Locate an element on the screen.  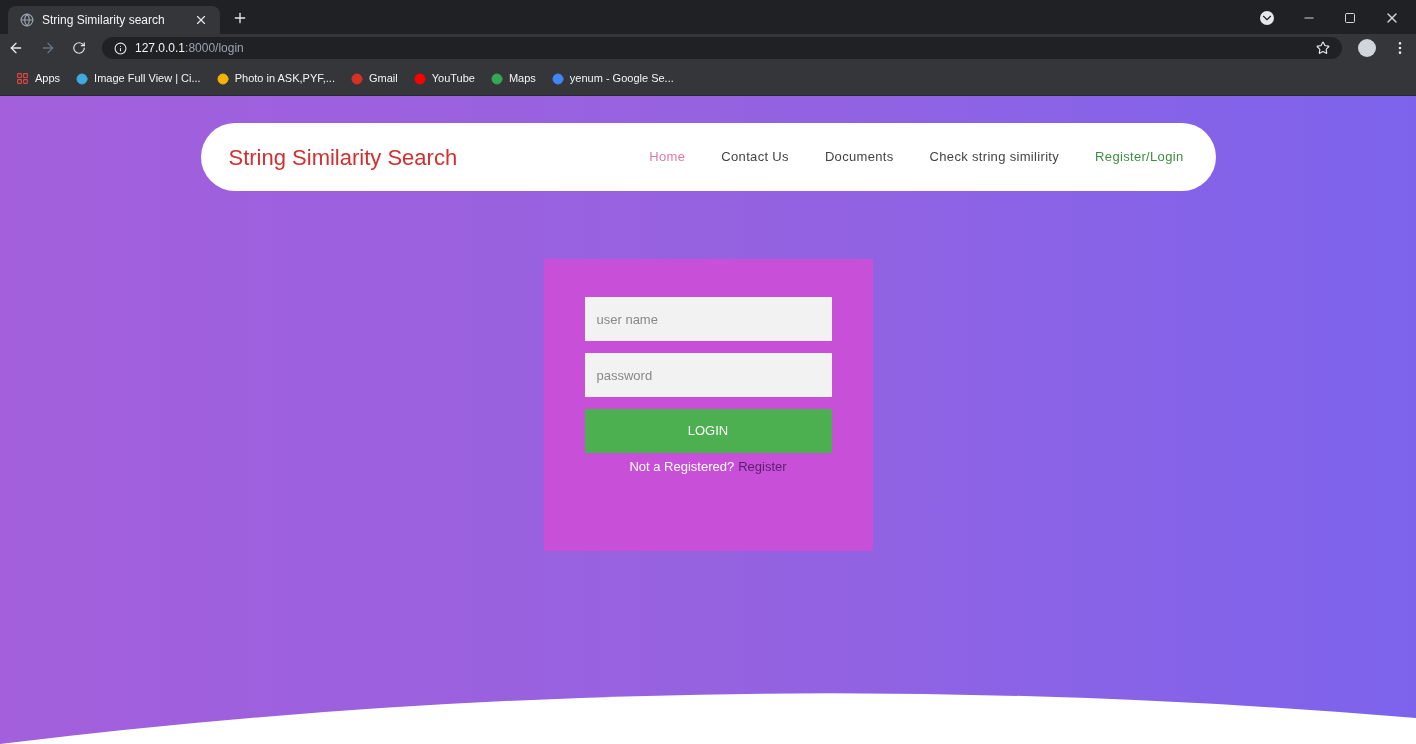
username-field: user name is located at coordinates (708, 319).